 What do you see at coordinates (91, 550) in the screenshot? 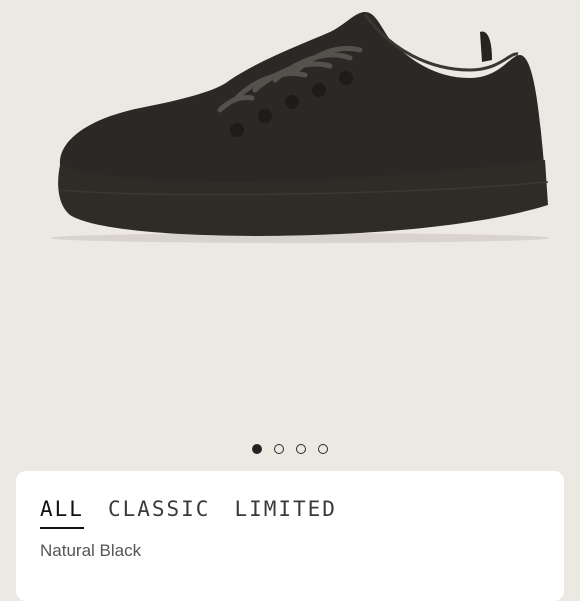
I see `selected-color-name: Natural Black` at bounding box center [91, 550].